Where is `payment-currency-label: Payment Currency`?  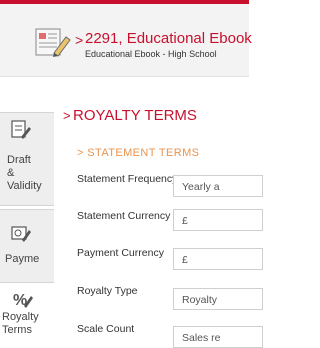 payment-currency-label: Payment Currency is located at coordinates (120, 253).